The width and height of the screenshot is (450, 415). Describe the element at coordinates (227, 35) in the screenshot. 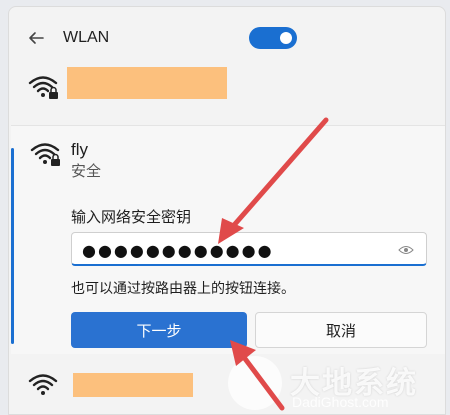

I see `wlan-header: WLAN` at that location.